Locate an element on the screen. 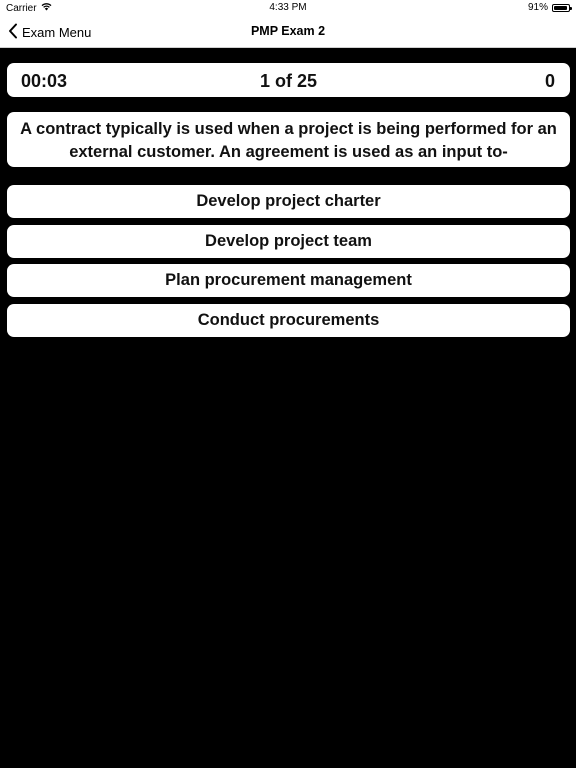 This screenshot has width=576, height=768. status-bar: Carrier 4:33 PM 91% is located at coordinates (288, 8).